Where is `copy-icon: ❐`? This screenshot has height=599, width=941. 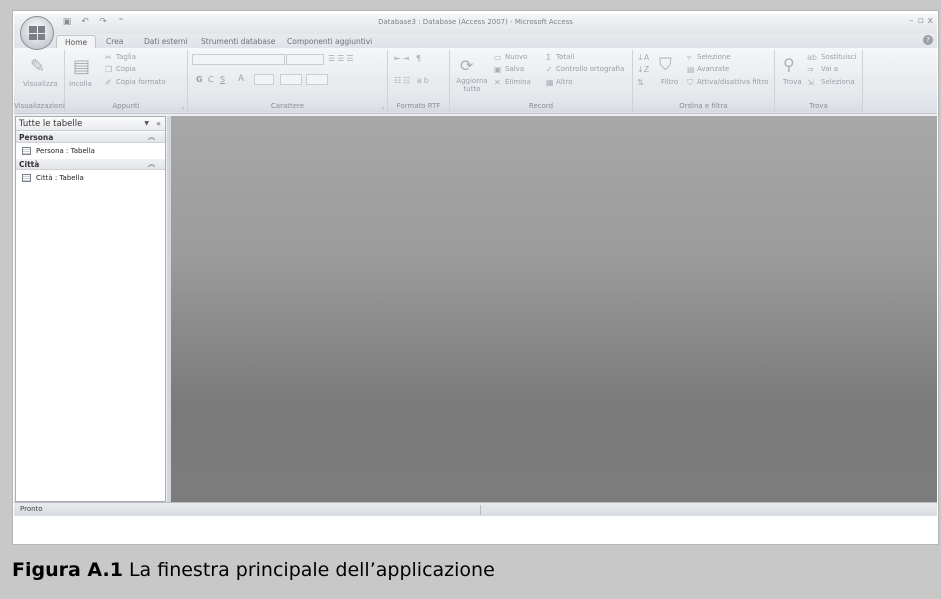
copy-icon: ❐ is located at coordinates (109, 69).